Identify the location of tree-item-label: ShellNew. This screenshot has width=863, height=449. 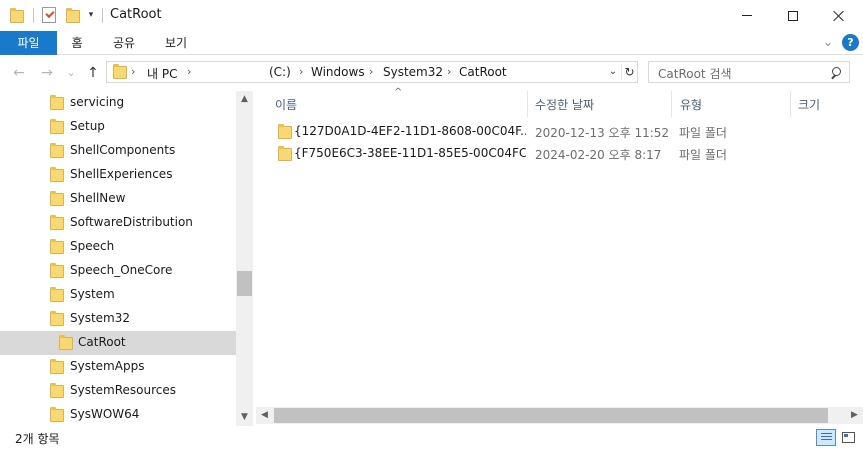
(98, 198).